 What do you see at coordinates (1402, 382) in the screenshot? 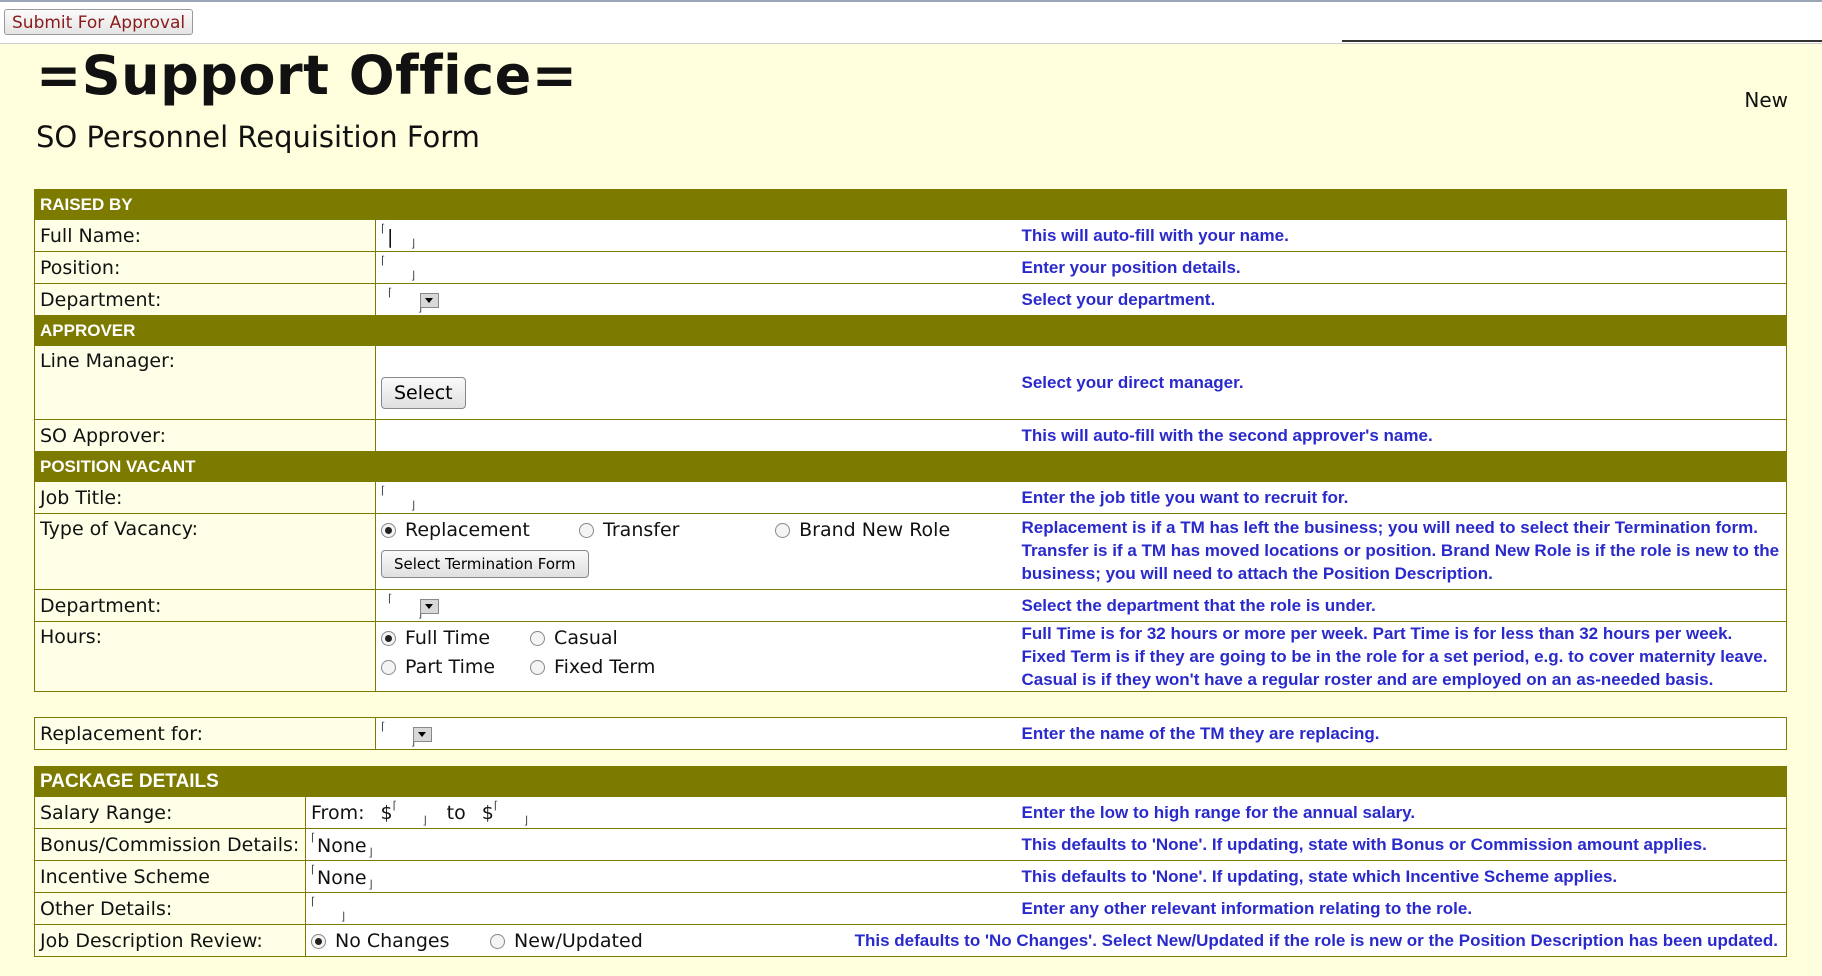
I see `line-manager-help: Select your direct manager.` at bounding box center [1402, 382].